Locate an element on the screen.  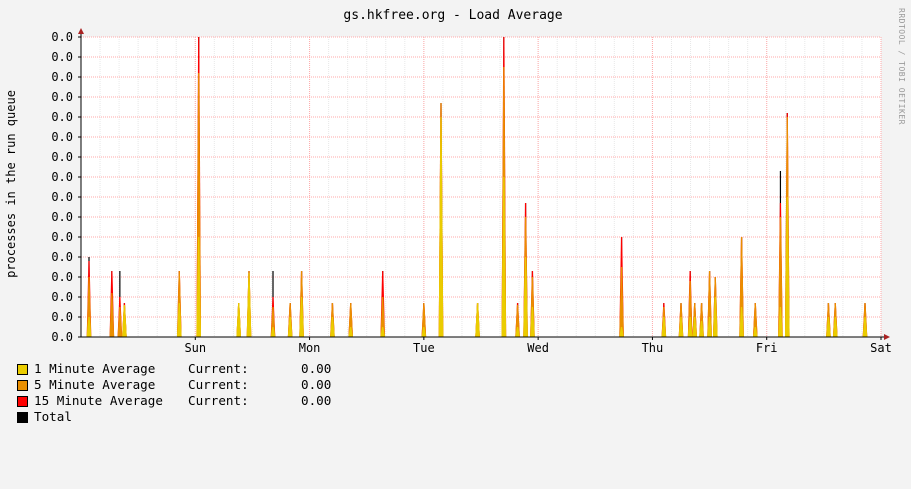
legend-label-total: Total is located at coordinates (53, 416).